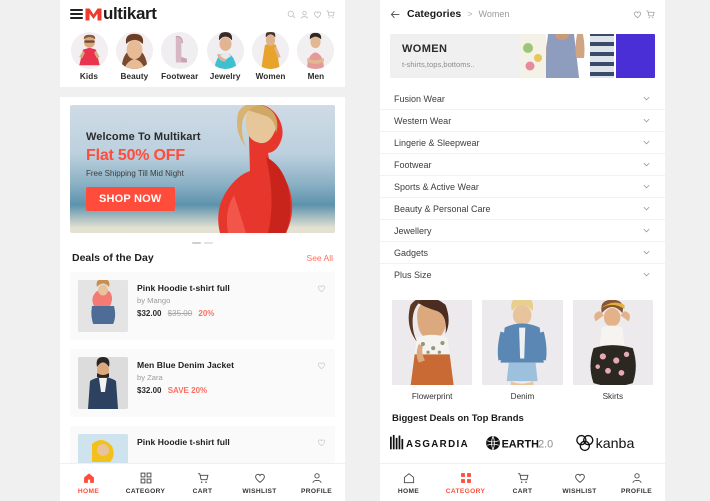  Describe the element at coordinates (411, 252) in the screenshot. I see `accordion-label: Gadgets` at that location.